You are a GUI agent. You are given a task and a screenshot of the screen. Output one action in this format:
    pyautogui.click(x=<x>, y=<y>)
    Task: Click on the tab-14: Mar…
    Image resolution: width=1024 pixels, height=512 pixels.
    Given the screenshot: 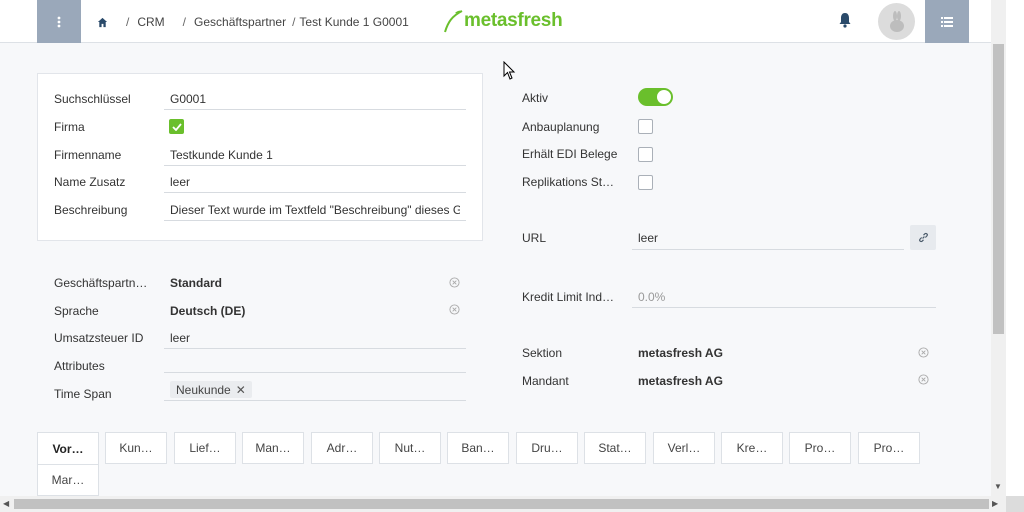 What is the action you would take?
    pyautogui.click(x=68, y=480)
    